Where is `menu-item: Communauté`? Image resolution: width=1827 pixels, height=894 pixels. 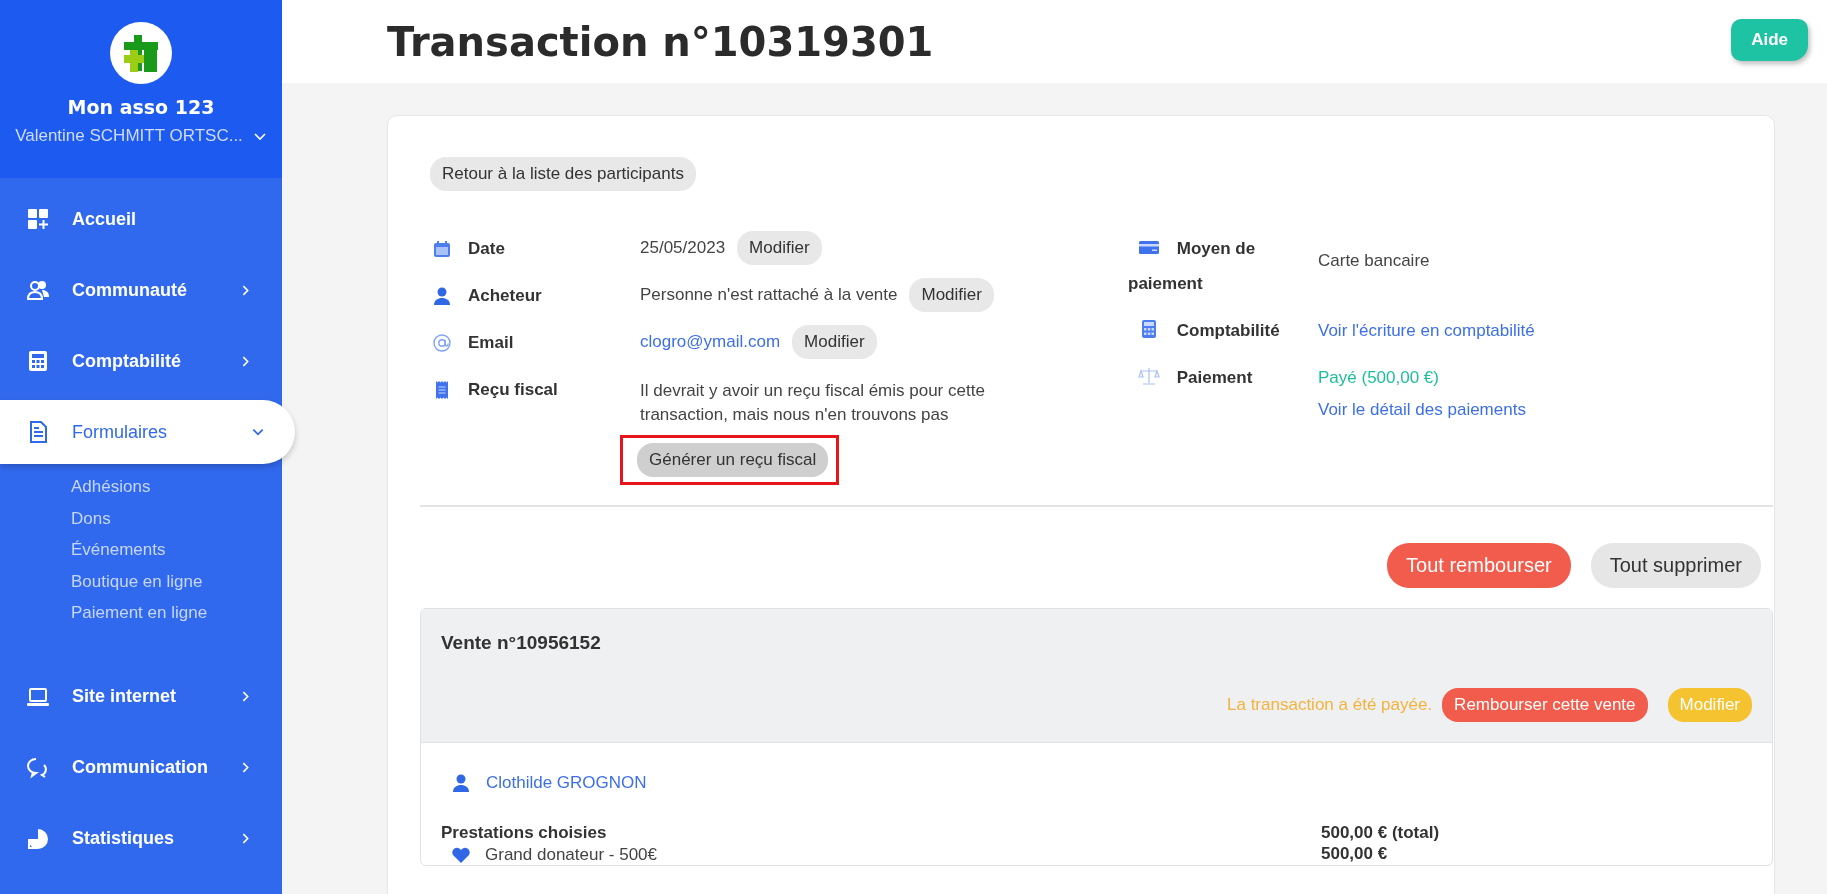
menu-item: Communauté is located at coordinates (141, 290).